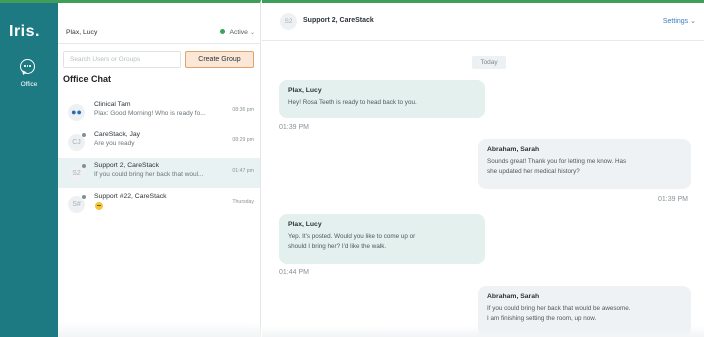 This screenshot has width=704, height=337. I want to click on app-logo: Iris., so click(24, 31).